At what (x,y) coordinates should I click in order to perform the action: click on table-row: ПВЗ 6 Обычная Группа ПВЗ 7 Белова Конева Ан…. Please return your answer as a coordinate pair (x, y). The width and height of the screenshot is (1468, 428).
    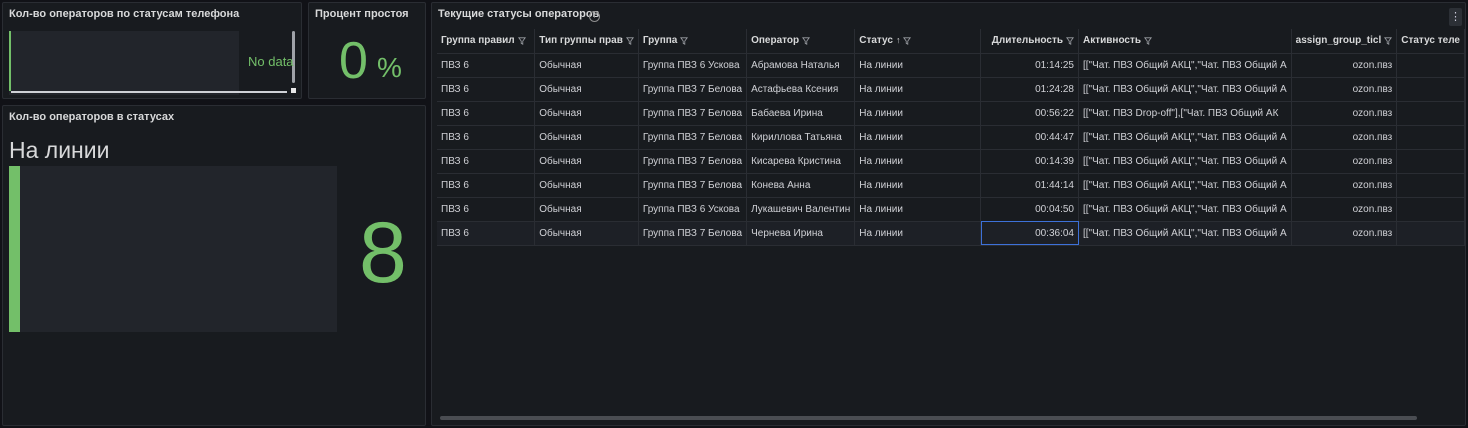
    Looking at the image, I should click on (951, 185).